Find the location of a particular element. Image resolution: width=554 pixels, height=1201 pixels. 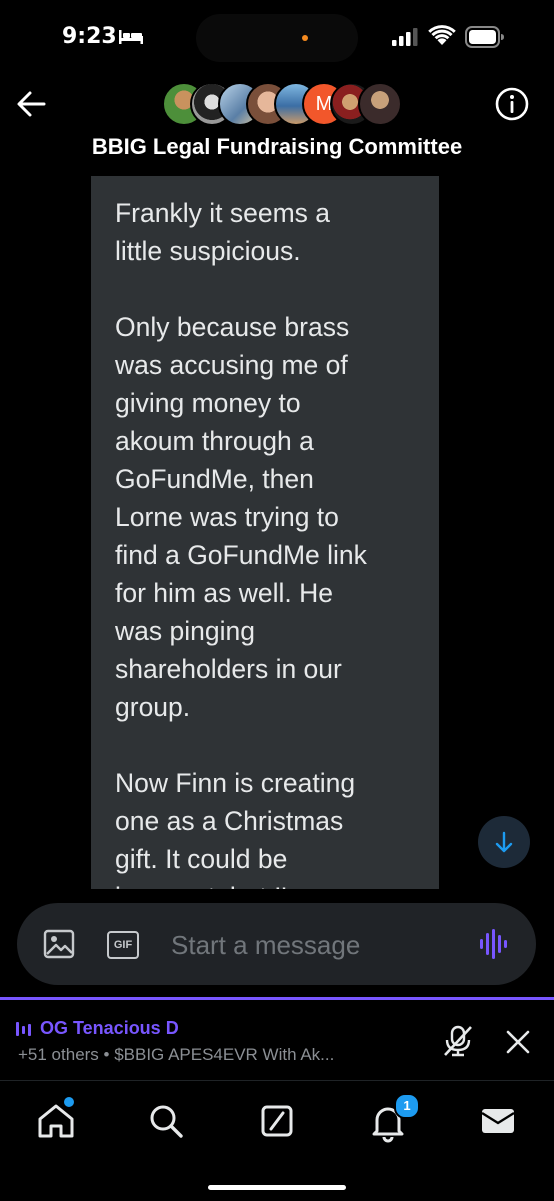

battery-icon is located at coordinates (484, 37).